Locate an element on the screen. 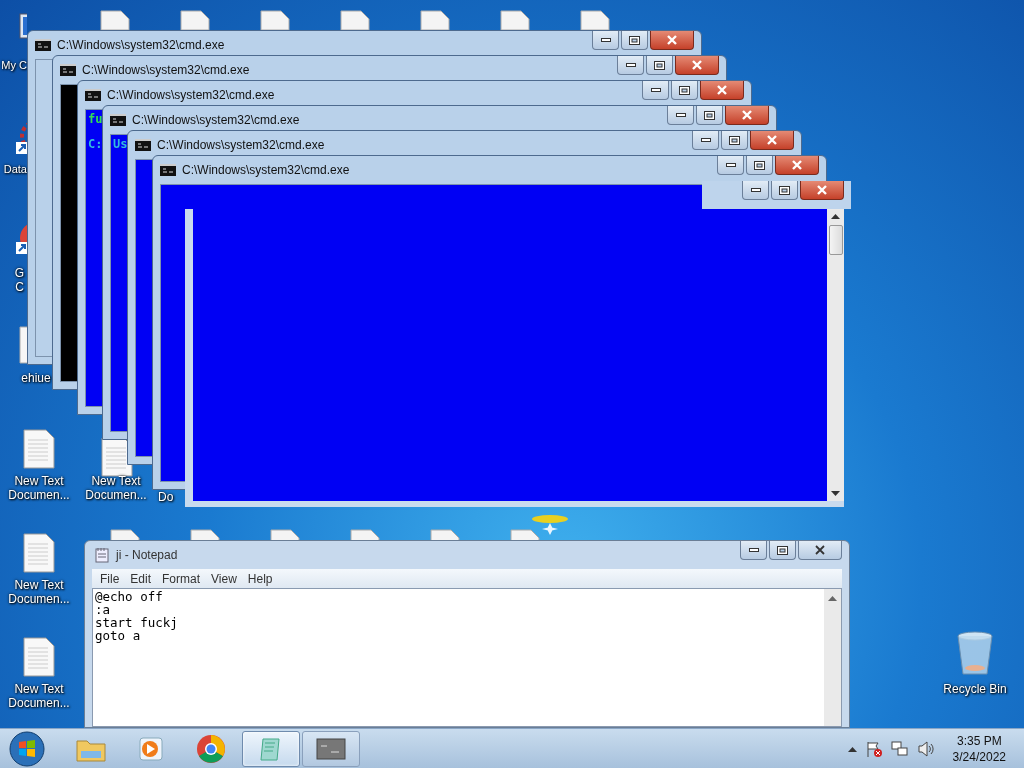 This screenshot has height=768, width=1024. media-player-icon is located at coordinates (151, 748).